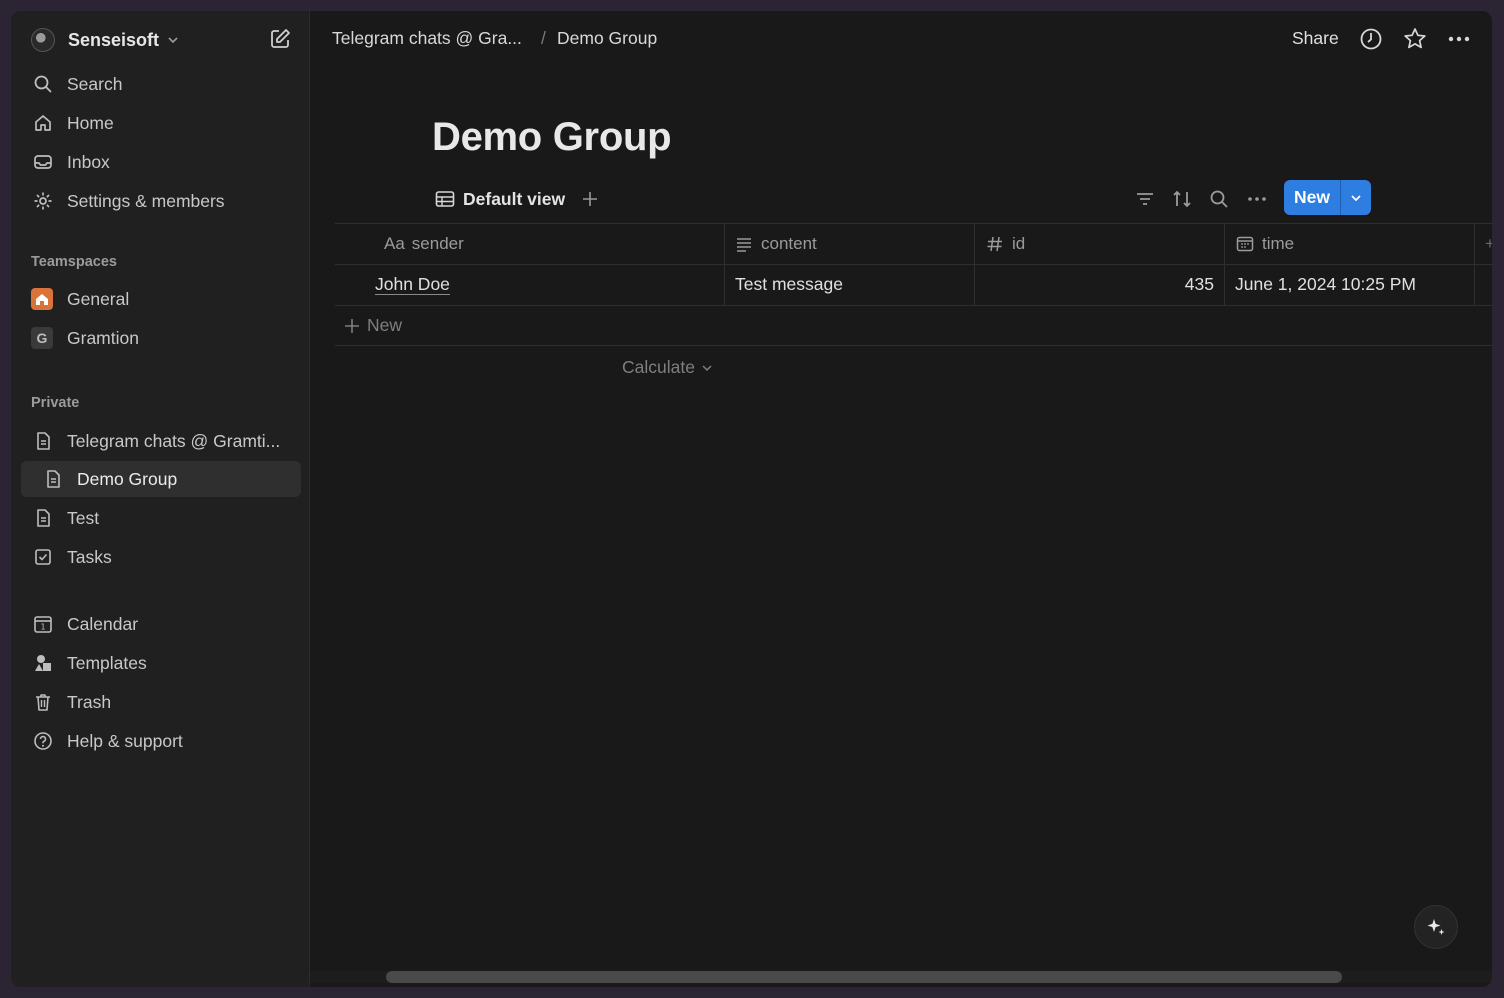 The width and height of the screenshot is (1504, 998). I want to click on column-header-label: time, so click(1278, 243).